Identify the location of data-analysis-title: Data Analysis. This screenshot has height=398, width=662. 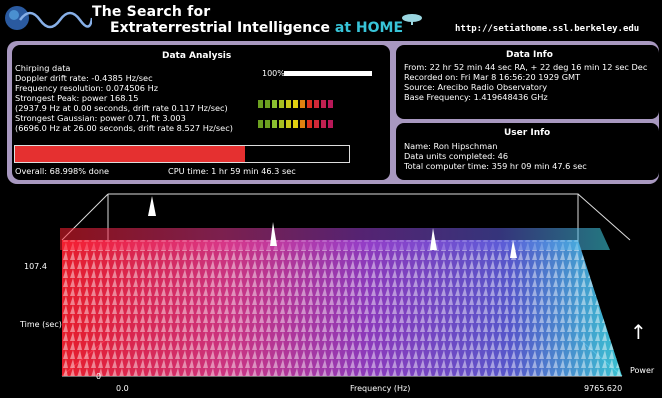
(197, 56).